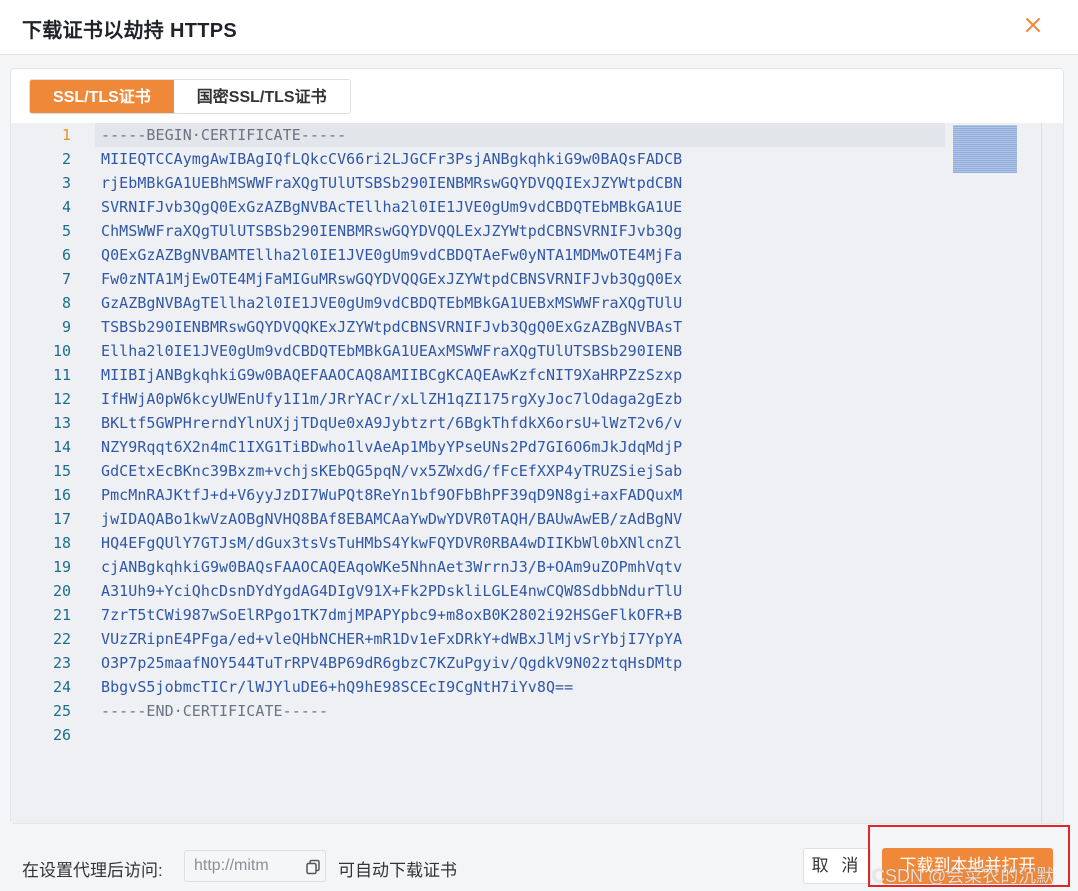  Describe the element at coordinates (66, 135) in the screenshot. I see `line-number: 1` at that location.